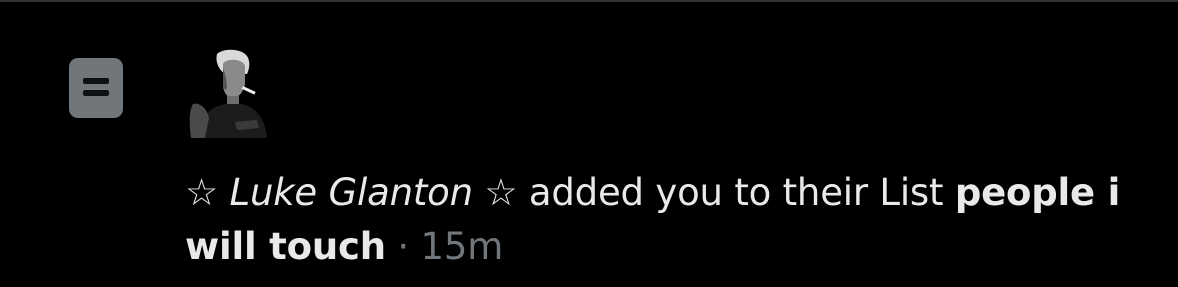 The image size is (1178, 287). Describe the element at coordinates (736, 192) in the screenshot. I see `action-text: added you to their List` at that location.